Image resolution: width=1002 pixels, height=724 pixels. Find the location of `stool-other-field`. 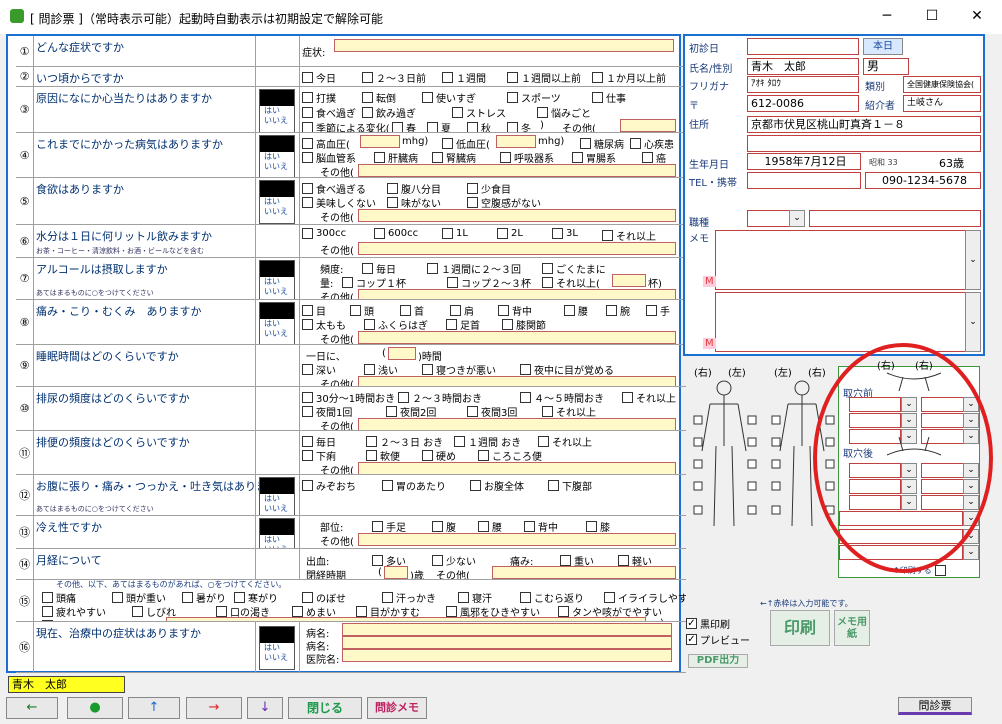

stool-other-field is located at coordinates (517, 468).